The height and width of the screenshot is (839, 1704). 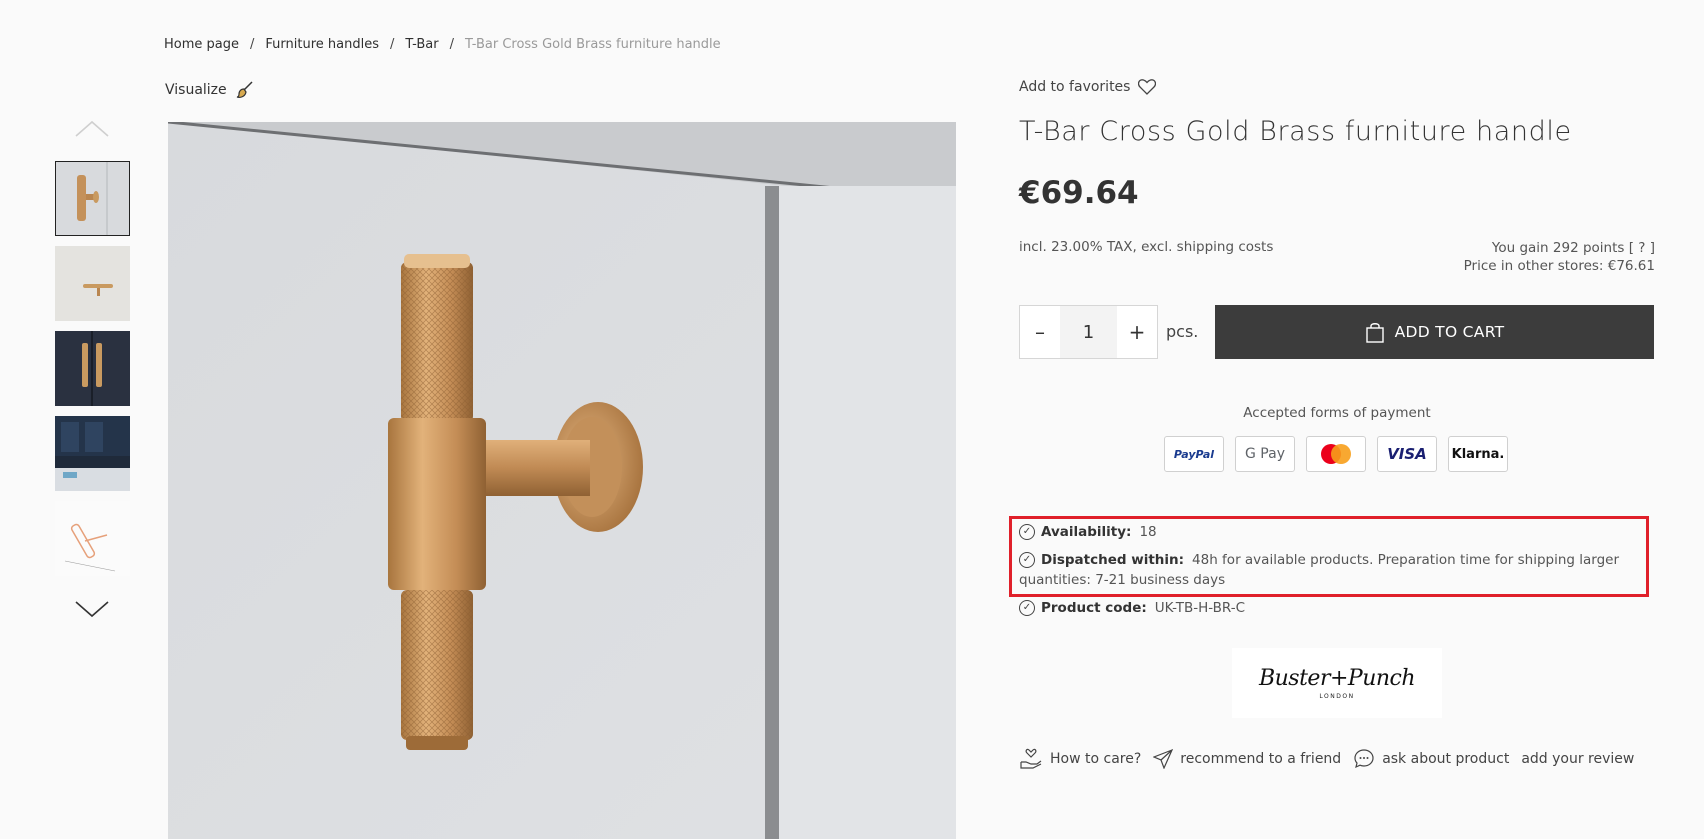 What do you see at coordinates (1261, 759) in the screenshot?
I see `recommend-label: recommend to a friend` at bounding box center [1261, 759].